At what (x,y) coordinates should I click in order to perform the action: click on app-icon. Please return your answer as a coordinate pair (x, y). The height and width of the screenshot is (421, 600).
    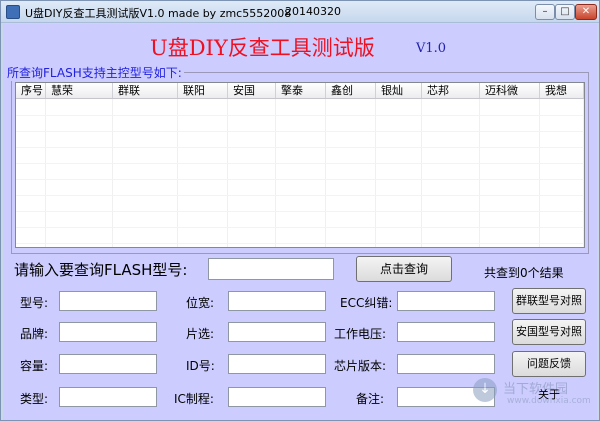
    Looking at the image, I should click on (13, 12).